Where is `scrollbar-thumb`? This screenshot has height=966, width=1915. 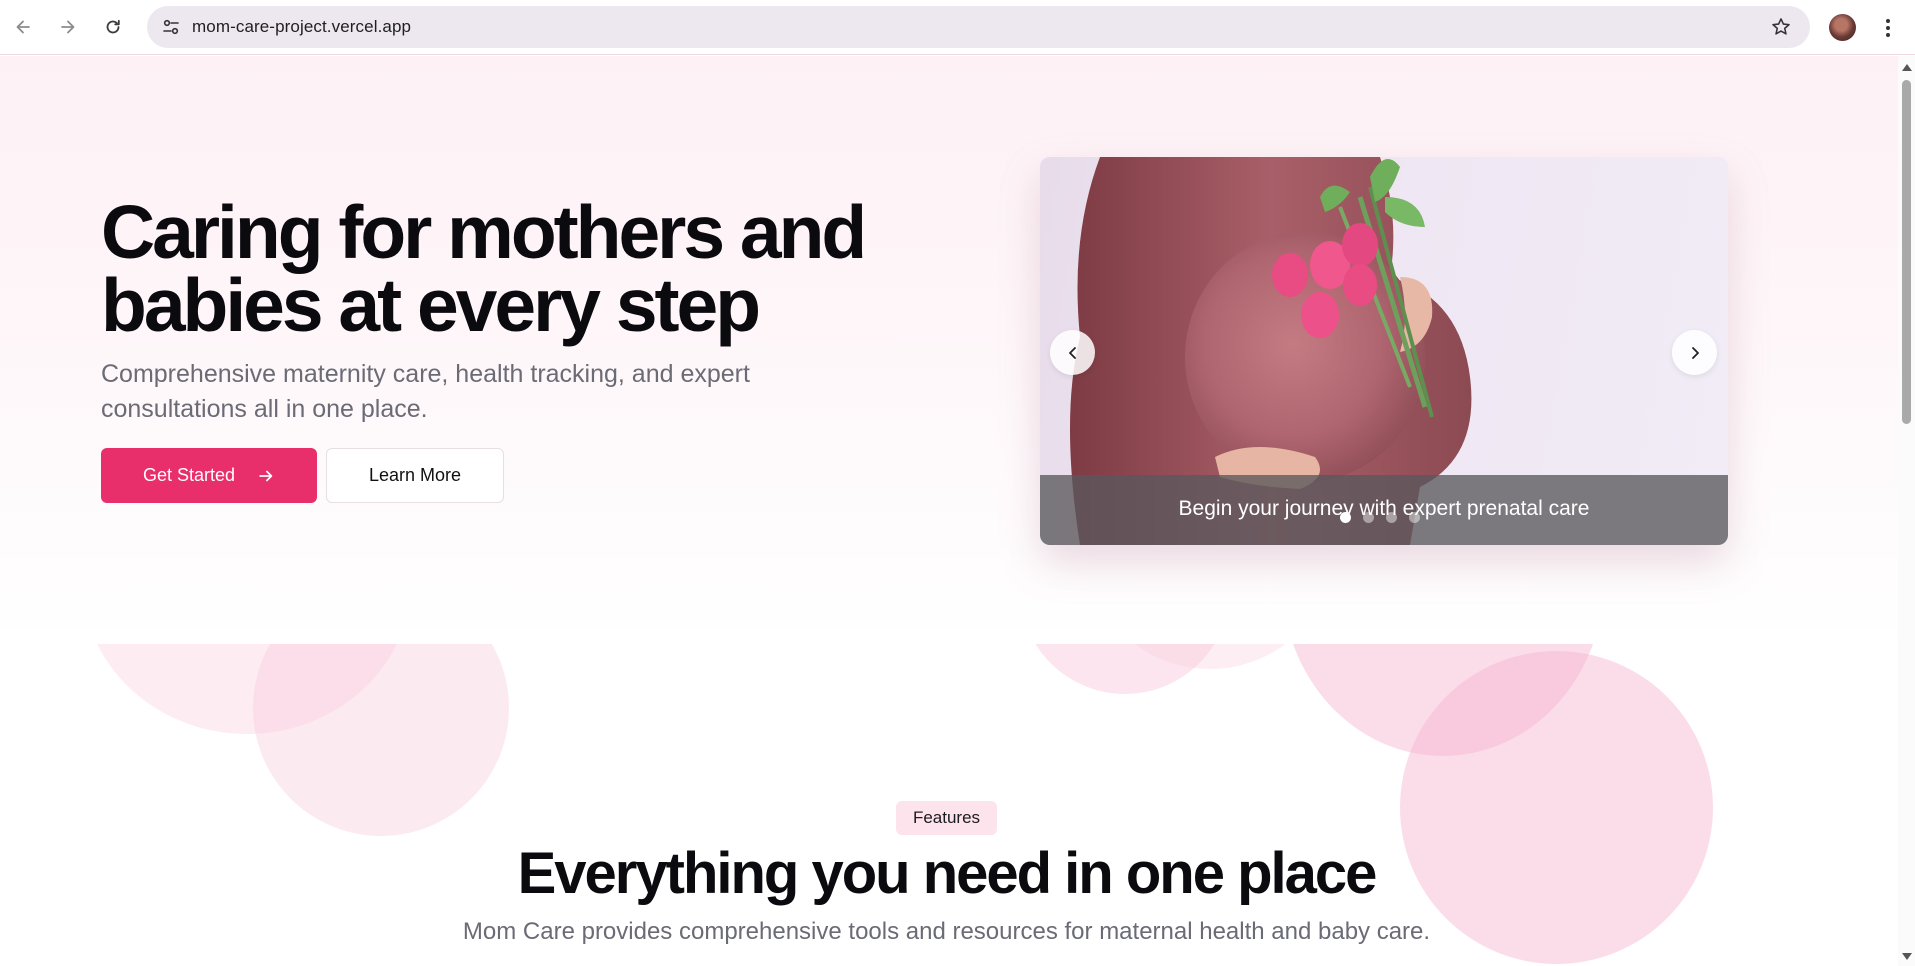
scrollbar-thumb is located at coordinates (1906, 252).